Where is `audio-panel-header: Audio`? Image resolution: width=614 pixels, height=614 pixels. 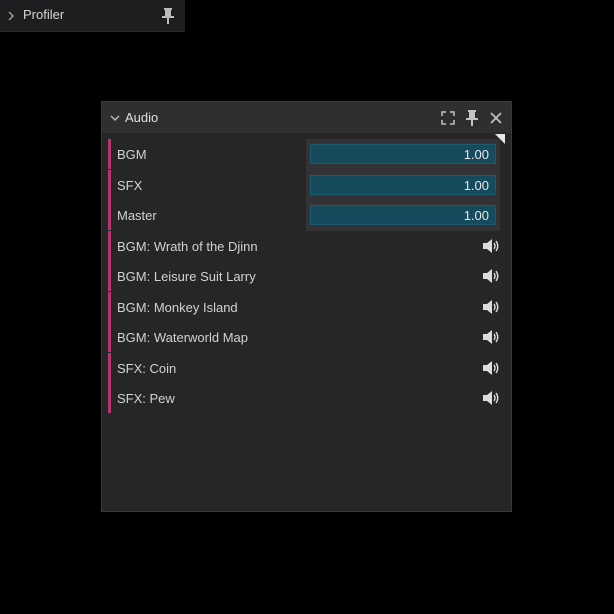
audio-panel-header: Audio is located at coordinates (306, 117).